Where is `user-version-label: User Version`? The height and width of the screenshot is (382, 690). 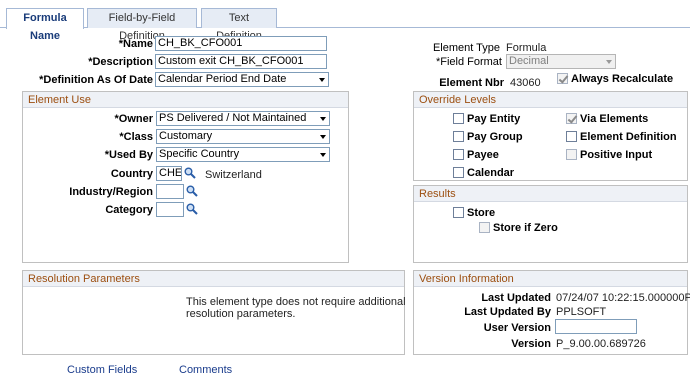
user-version-label: User Version is located at coordinates (517, 328).